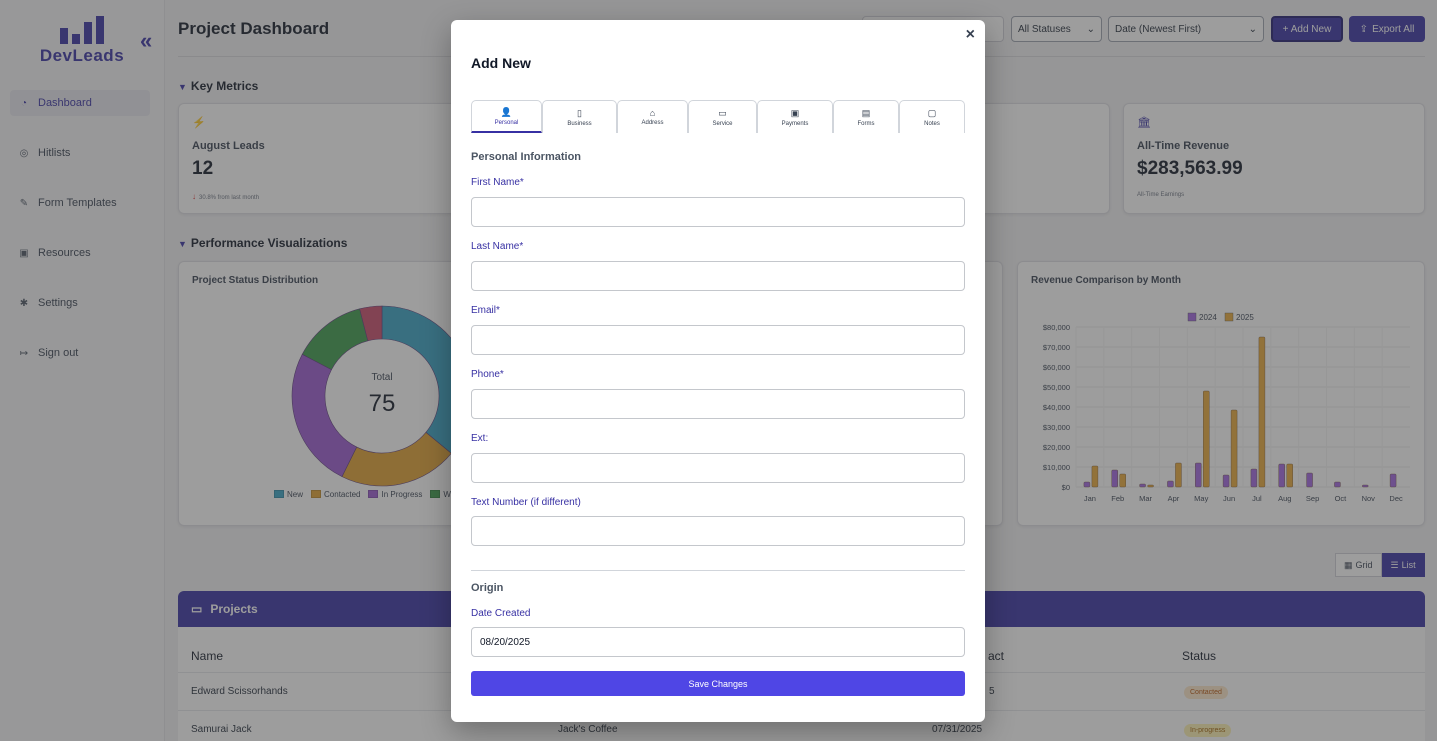 This screenshot has height=741, width=1437. What do you see at coordinates (497, 182) in the screenshot?
I see `first-name-label: First Name*` at bounding box center [497, 182].